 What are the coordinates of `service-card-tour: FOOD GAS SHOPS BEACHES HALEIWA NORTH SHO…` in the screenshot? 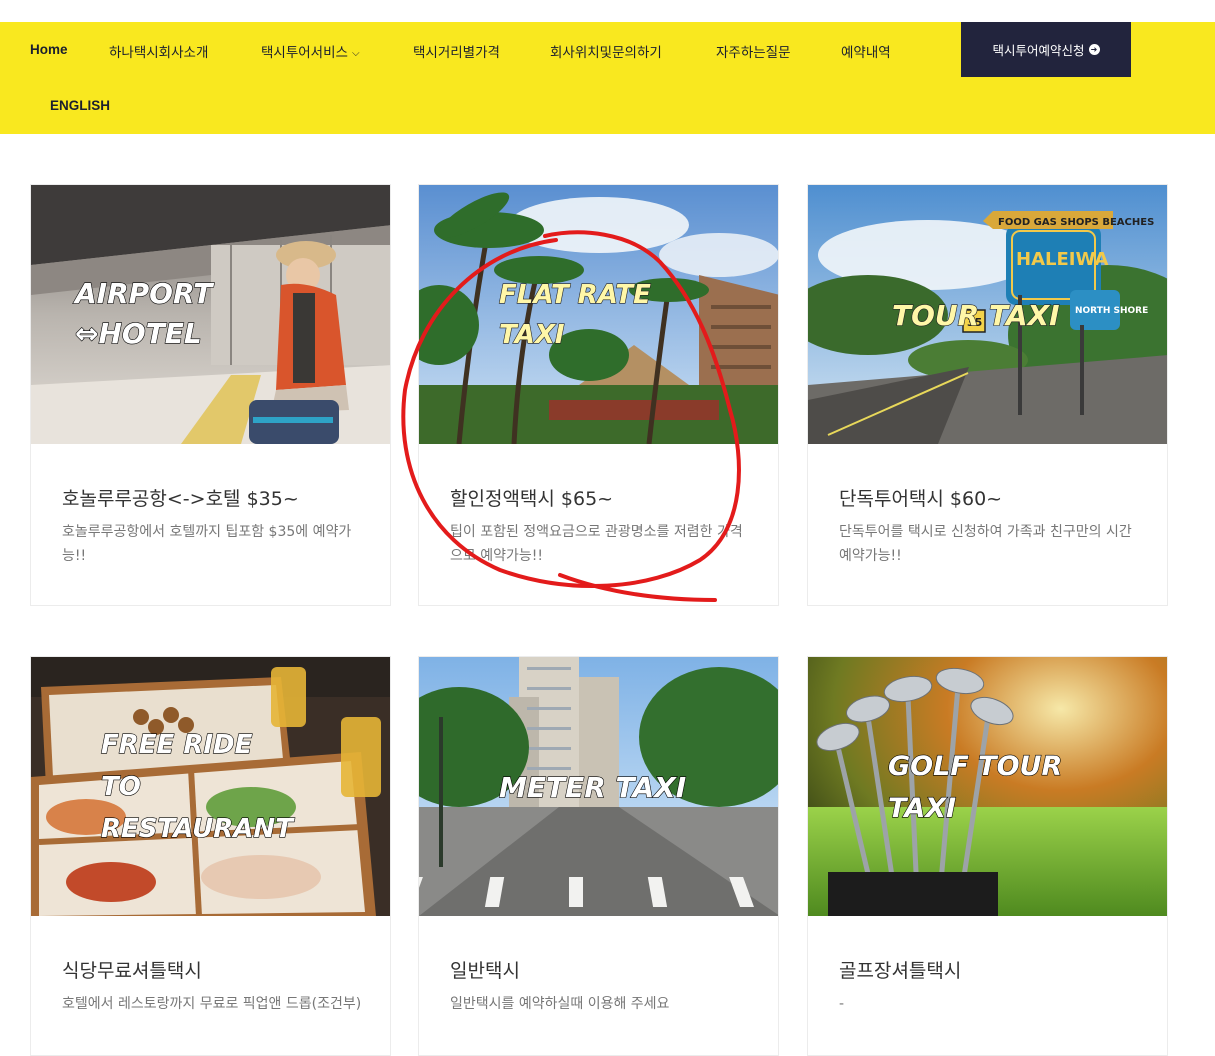 It's located at (987, 395).